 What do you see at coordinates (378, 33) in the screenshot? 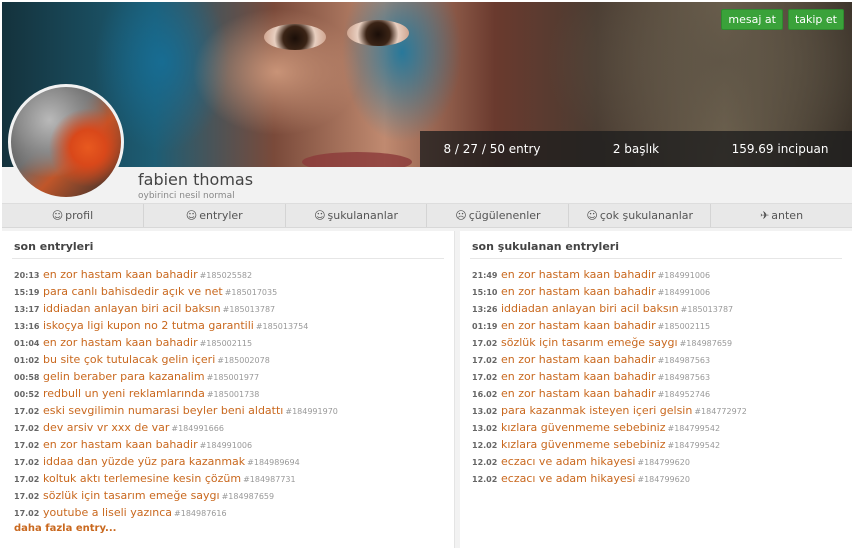
I see `cover-eye-right` at bounding box center [378, 33].